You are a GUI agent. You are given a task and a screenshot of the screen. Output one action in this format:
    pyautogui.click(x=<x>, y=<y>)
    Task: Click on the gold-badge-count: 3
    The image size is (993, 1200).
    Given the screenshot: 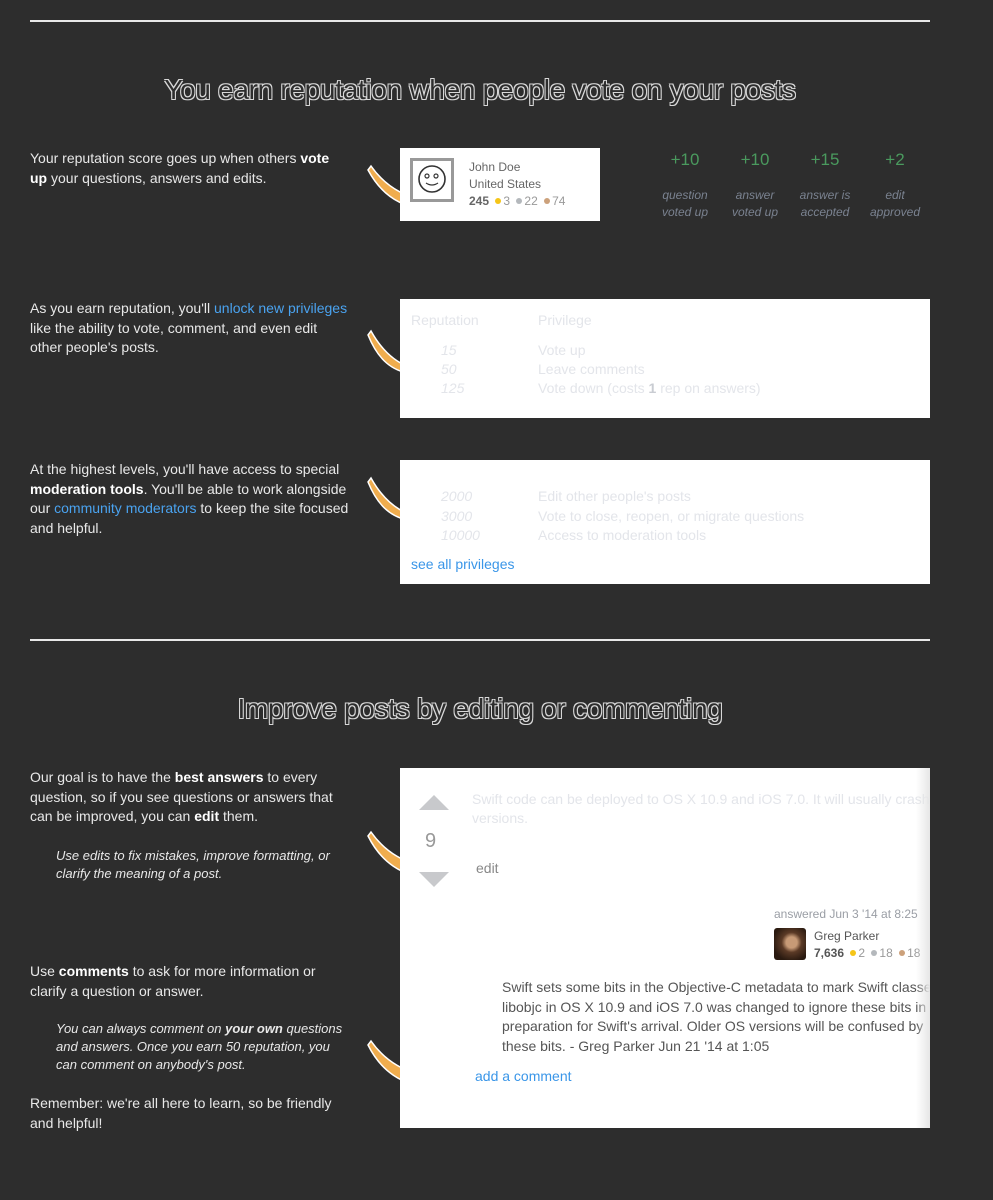 What is the action you would take?
    pyautogui.click(x=507, y=201)
    